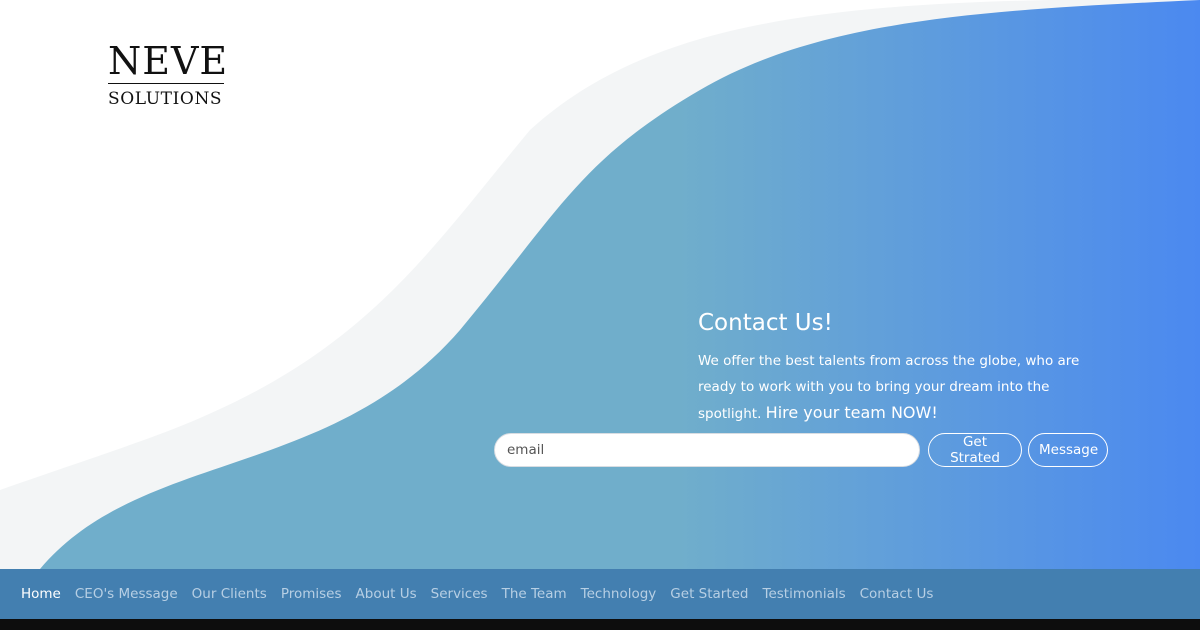 Image resolution: width=1200 pixels, height=630 pixels. I want to click on nav-item-about-us: About Us, so click(386, 594).